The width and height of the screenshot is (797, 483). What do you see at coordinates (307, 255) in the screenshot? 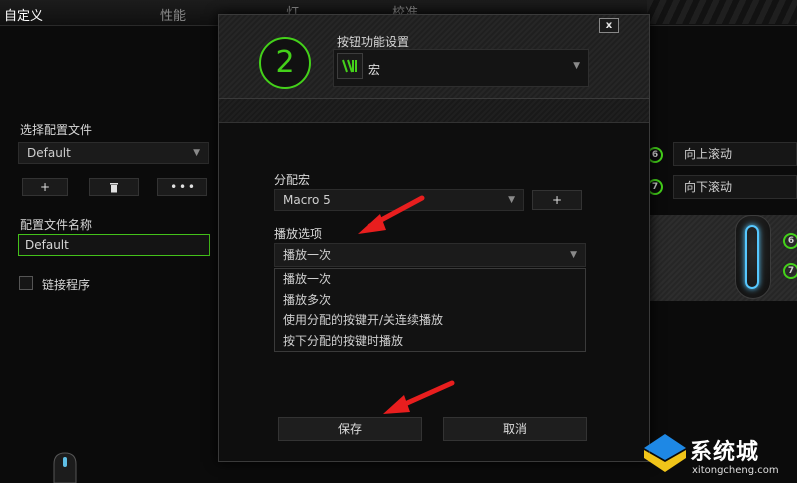
I see `playback-dropdown-value: 播放一次` at bounding box center [307, 255].